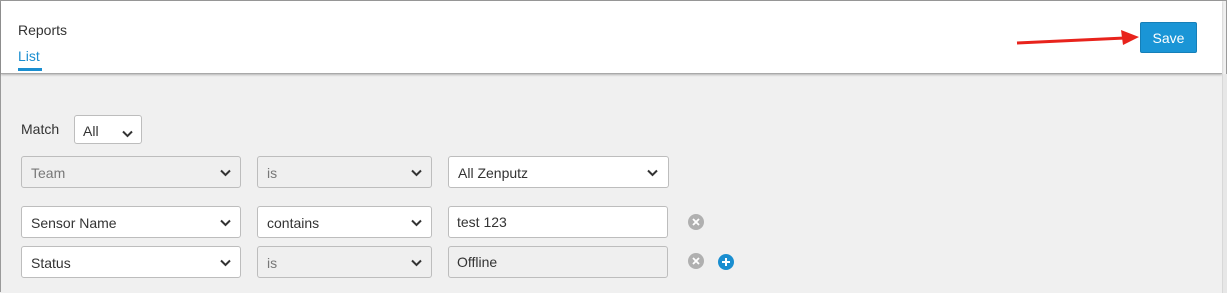 Image resolution: width=1227 pixels, height=293 pixels. I want to click on filter-value-text: All Zenputz, so click(493, 173).